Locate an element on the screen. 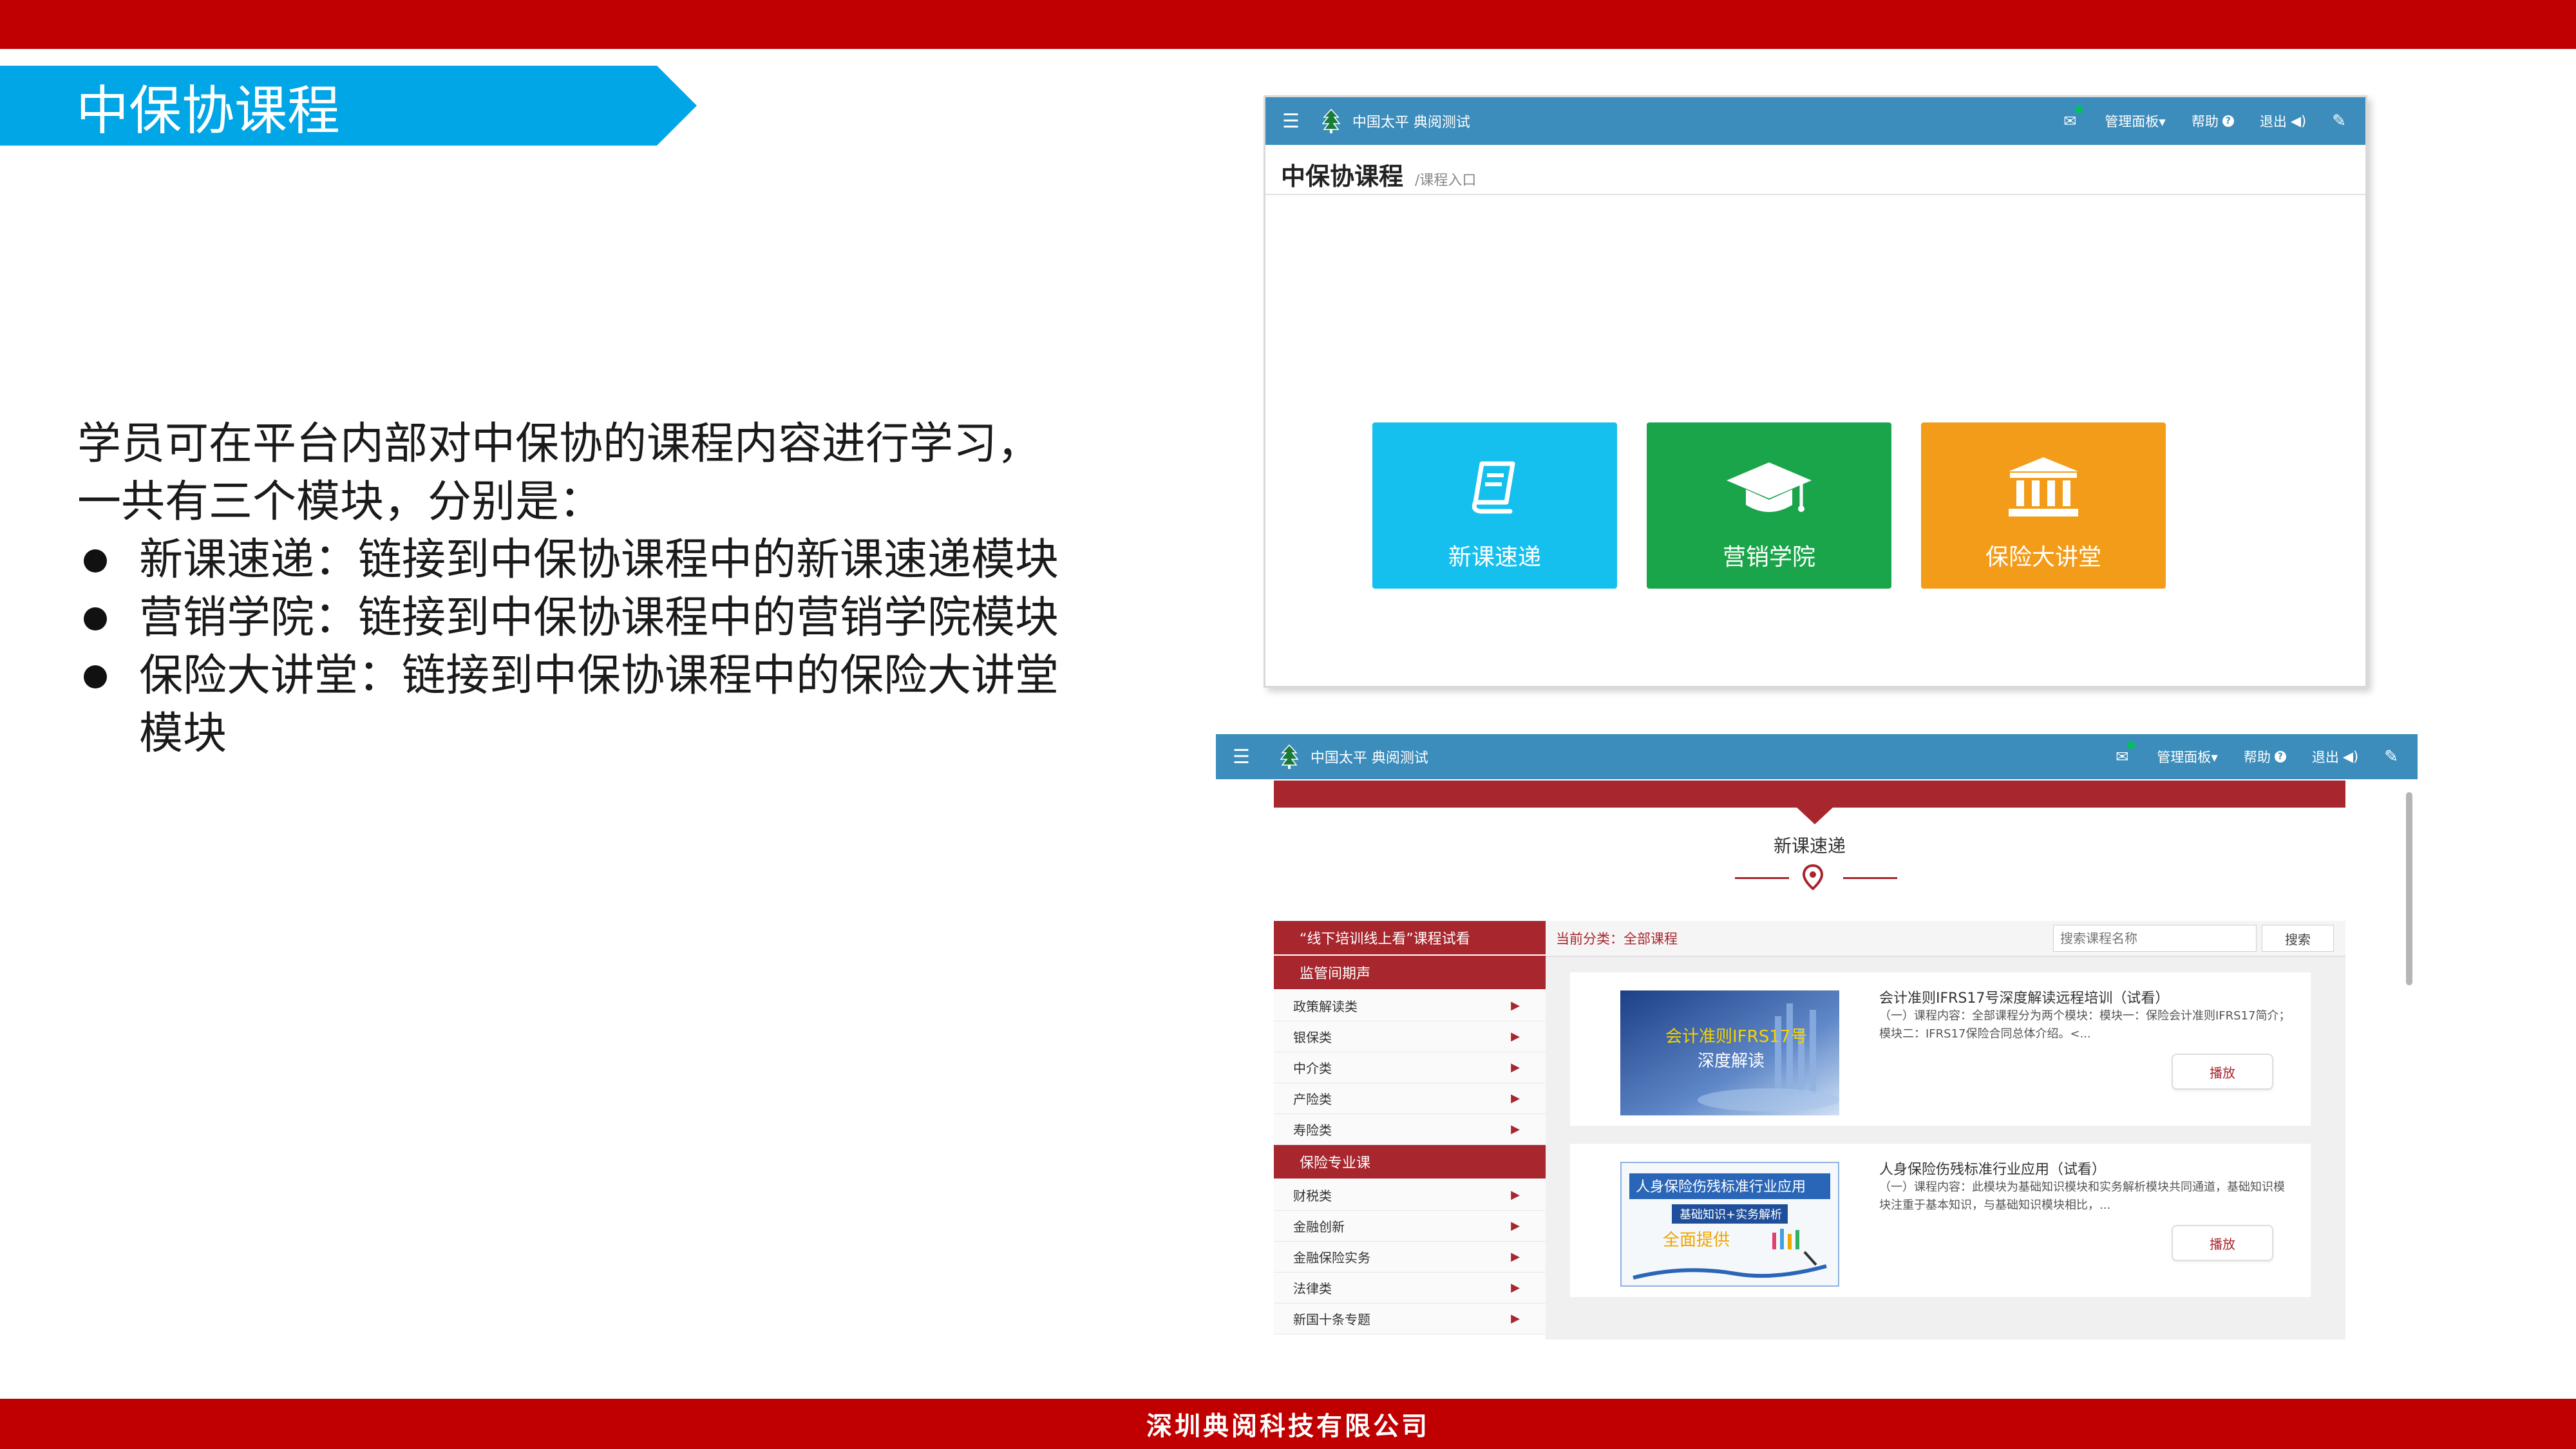 The image size is (2576, 1449). sidebar-item: 寿险类 ▶ is located at coordinates (1410, 1129).